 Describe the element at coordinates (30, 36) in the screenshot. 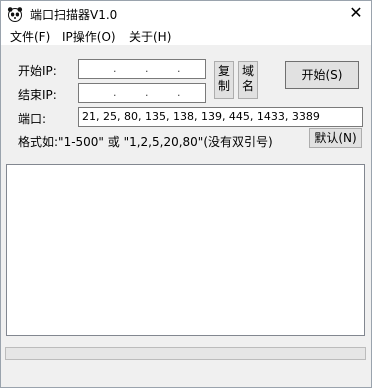

I see `menu-file: 文件(F)` at that location.